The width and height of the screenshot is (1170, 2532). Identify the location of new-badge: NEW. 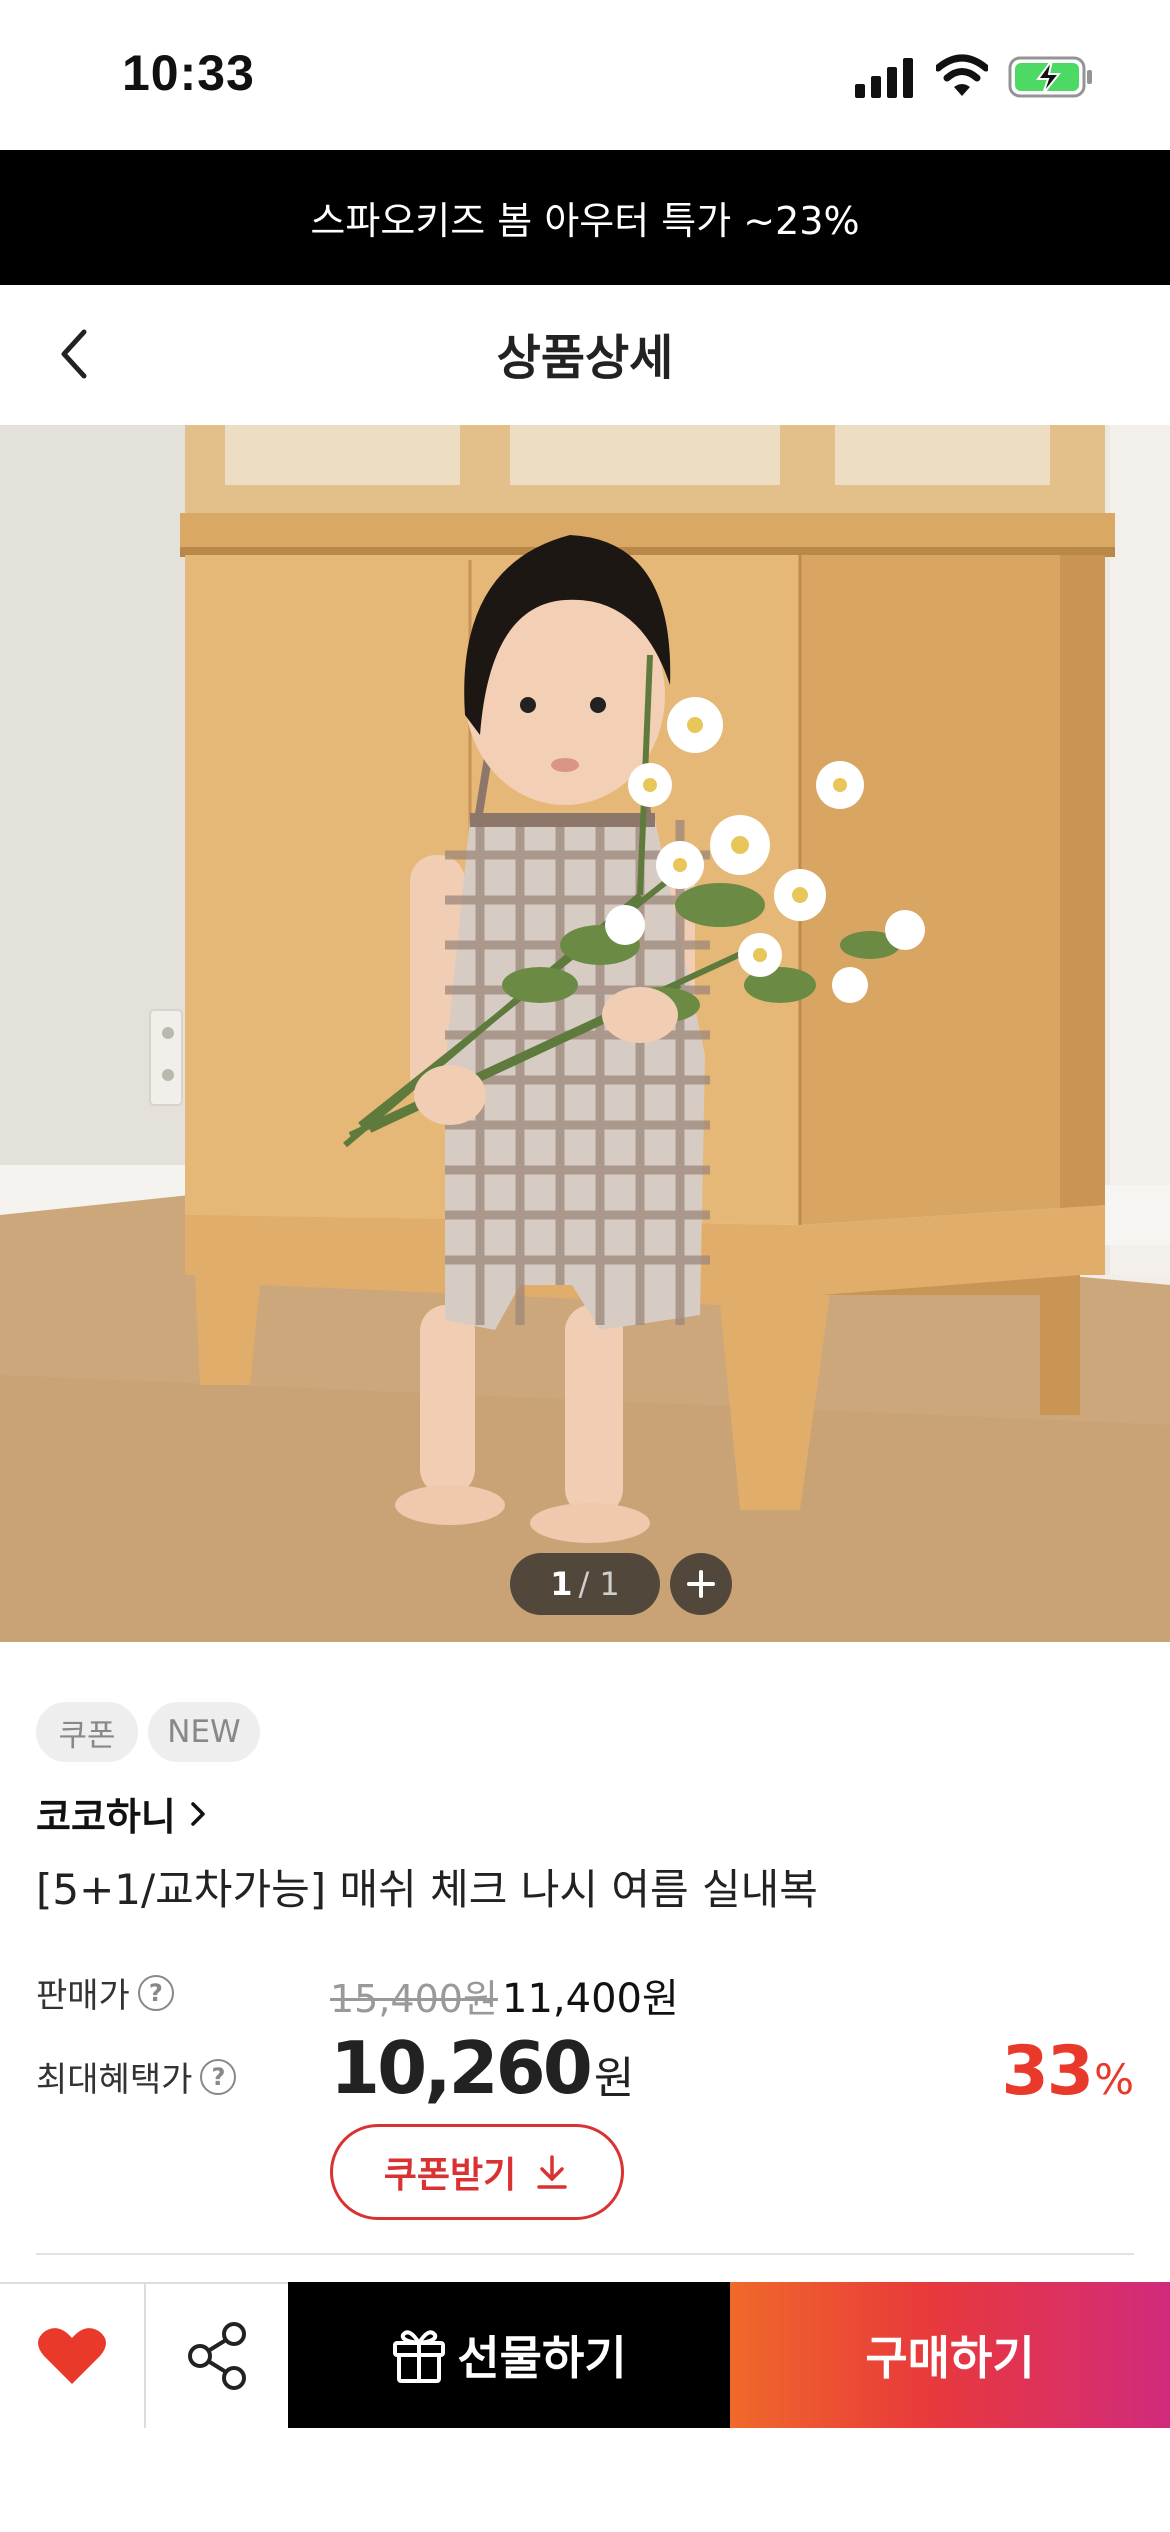
(204, 1732).